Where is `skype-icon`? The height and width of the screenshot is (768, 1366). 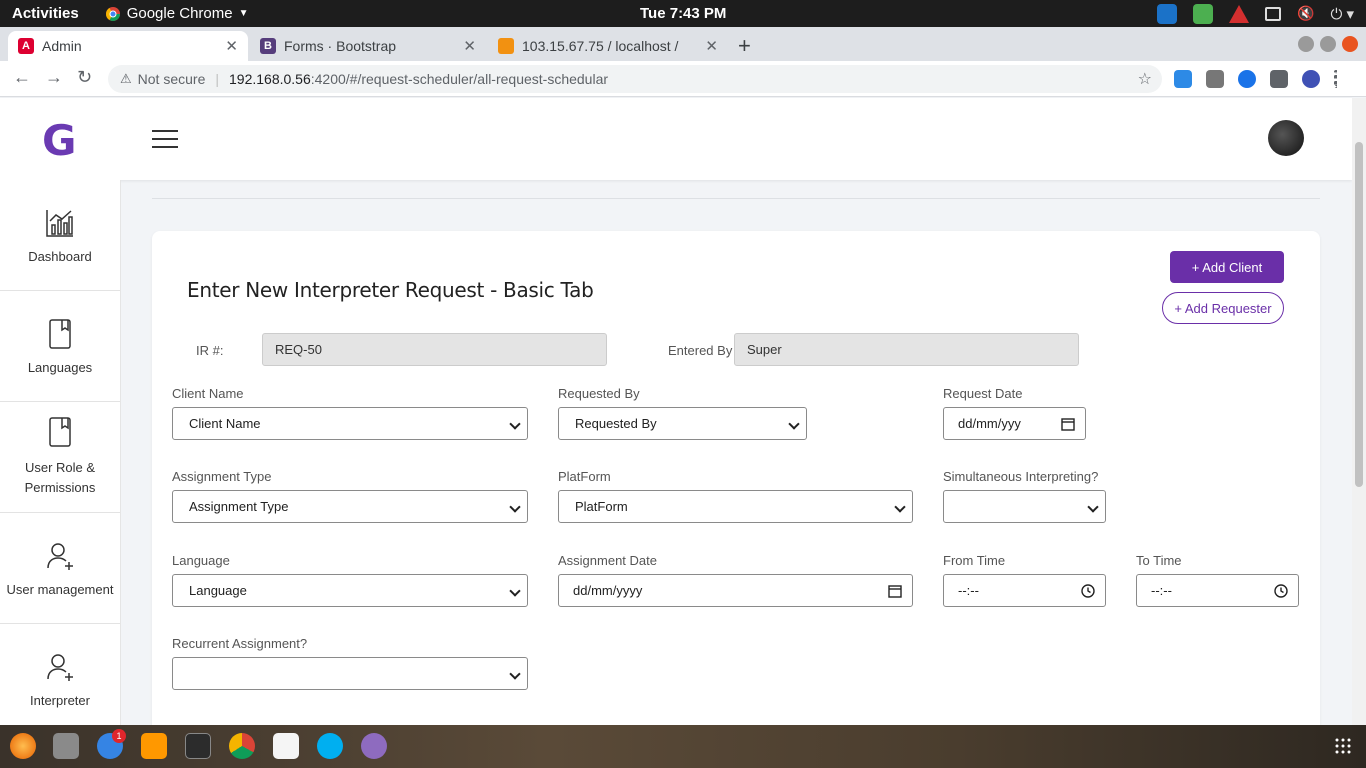 skype-icon is located at coordinates (330, 746).